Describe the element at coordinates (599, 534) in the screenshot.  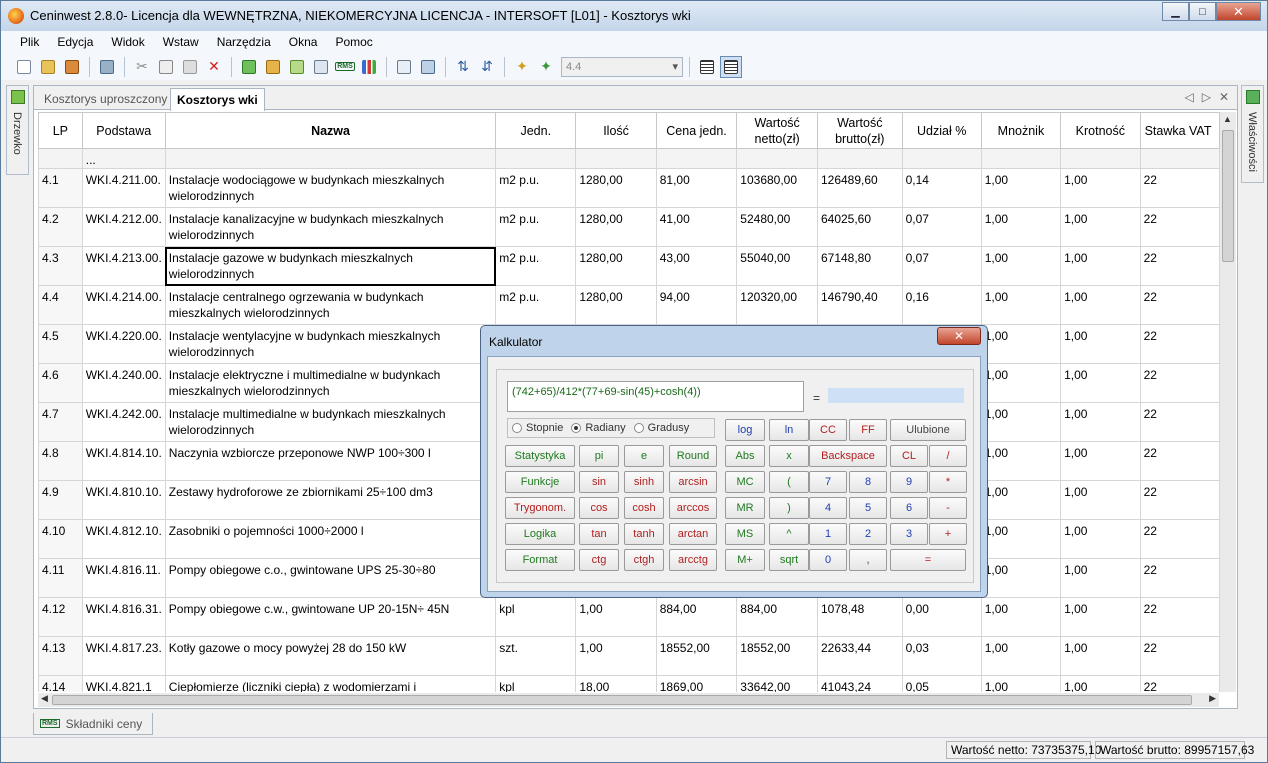
I see `tan-button: tan` at that location.